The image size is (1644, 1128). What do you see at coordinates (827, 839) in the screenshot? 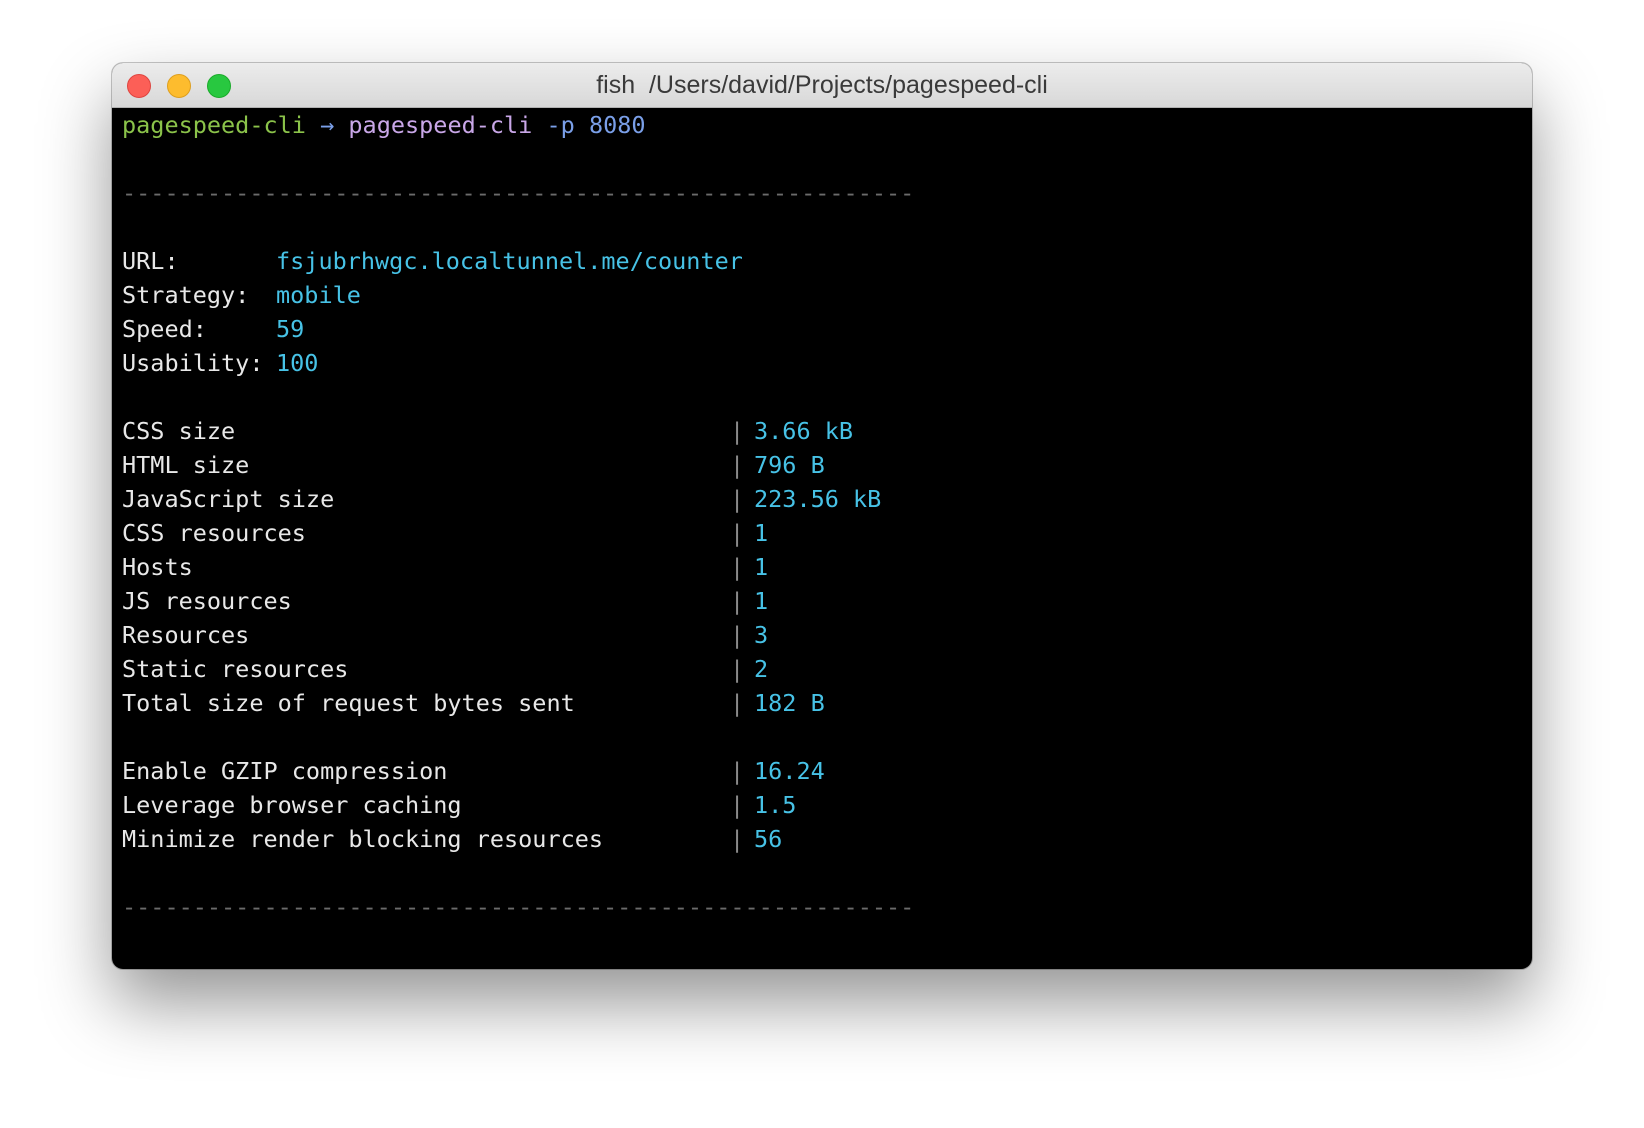
I see `rule-row: Minimize render blocking resources | 56` at bounding box center [827, 839].